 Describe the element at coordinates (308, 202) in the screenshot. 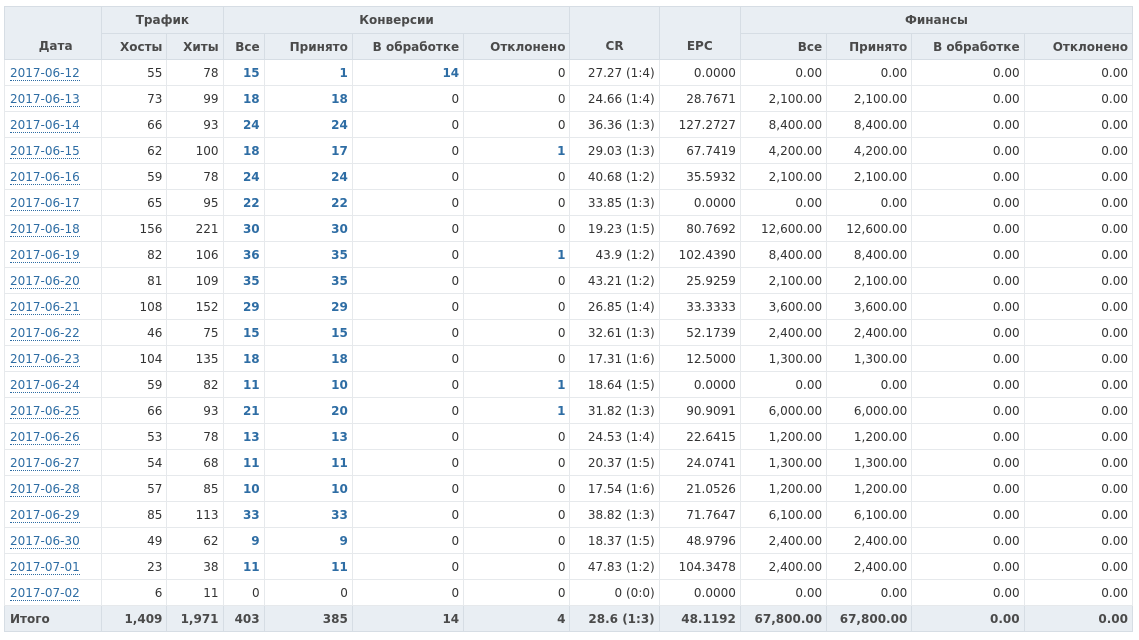

I see `cell-conv-accepted: 22` at that location.